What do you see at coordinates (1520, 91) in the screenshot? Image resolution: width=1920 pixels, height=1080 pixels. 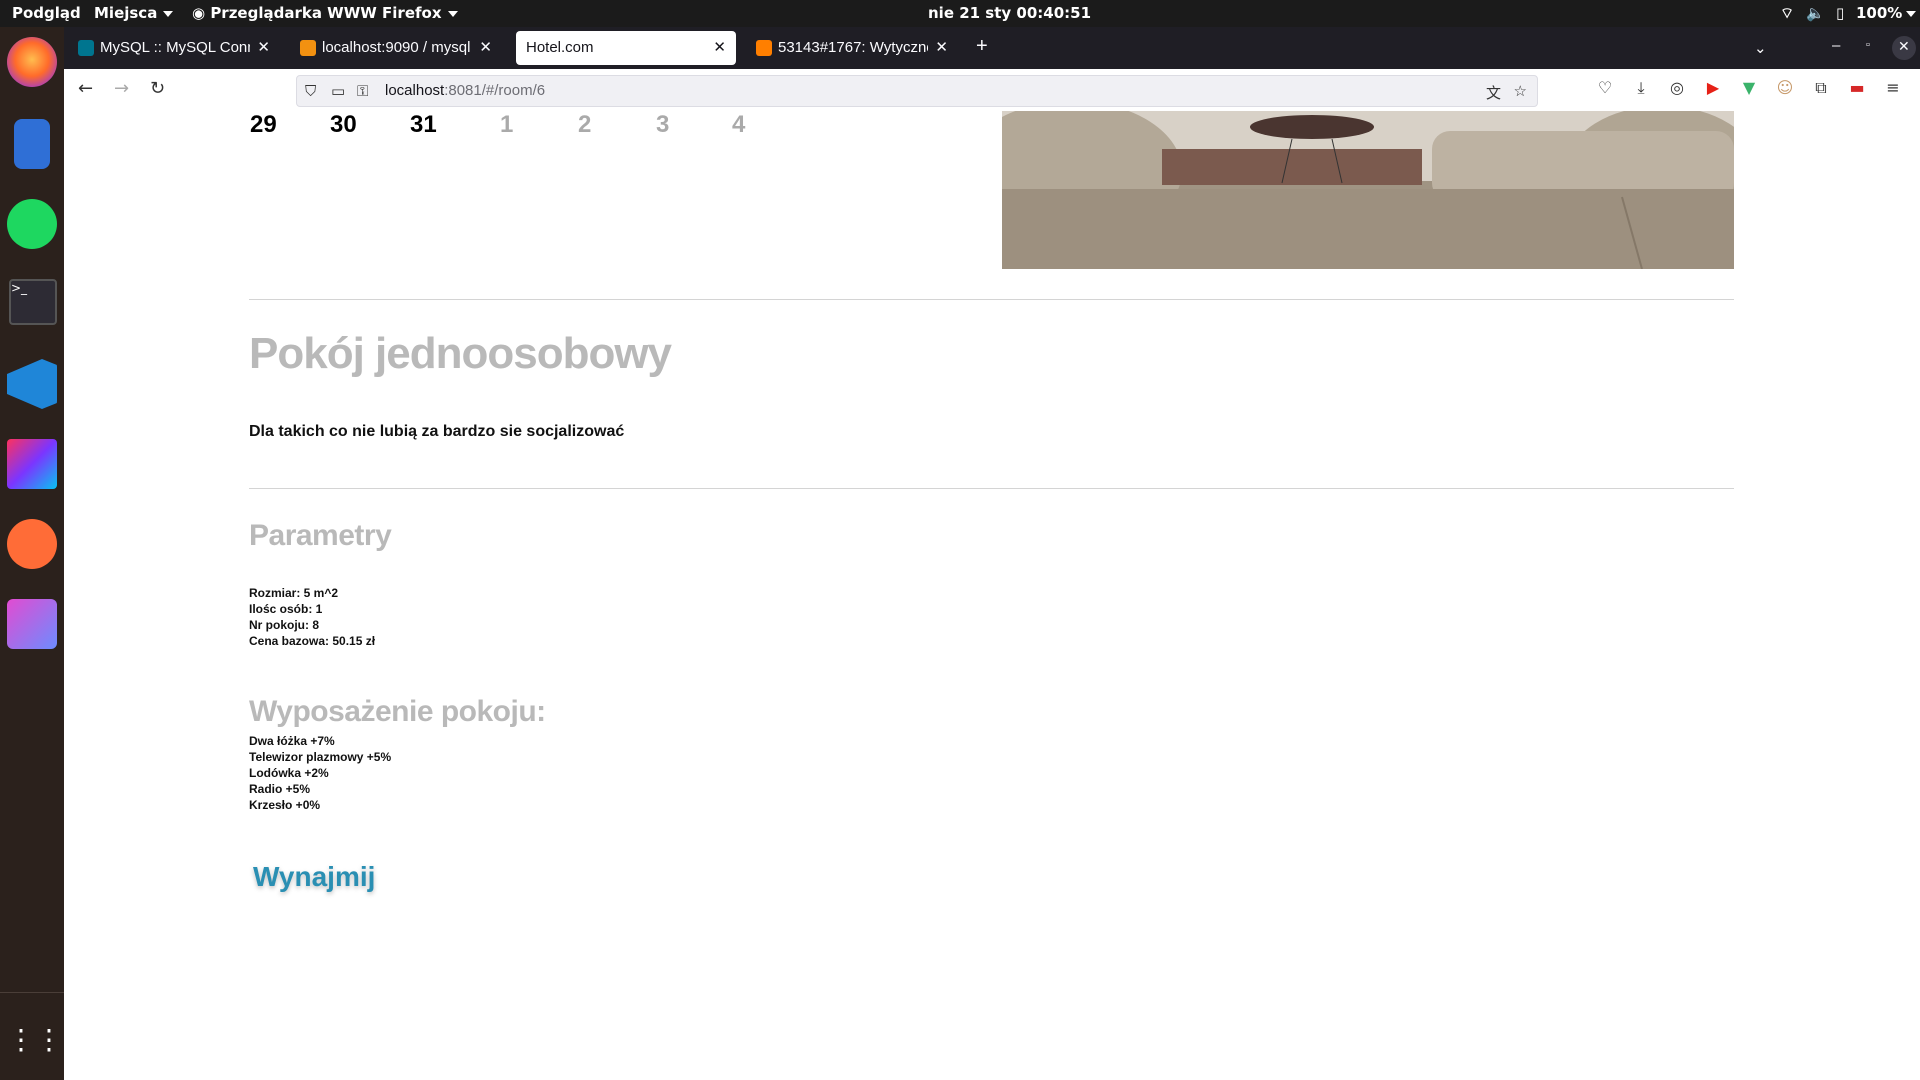 I see `bookmark-star-icon: ☆` at bounding box center [1520, 91].